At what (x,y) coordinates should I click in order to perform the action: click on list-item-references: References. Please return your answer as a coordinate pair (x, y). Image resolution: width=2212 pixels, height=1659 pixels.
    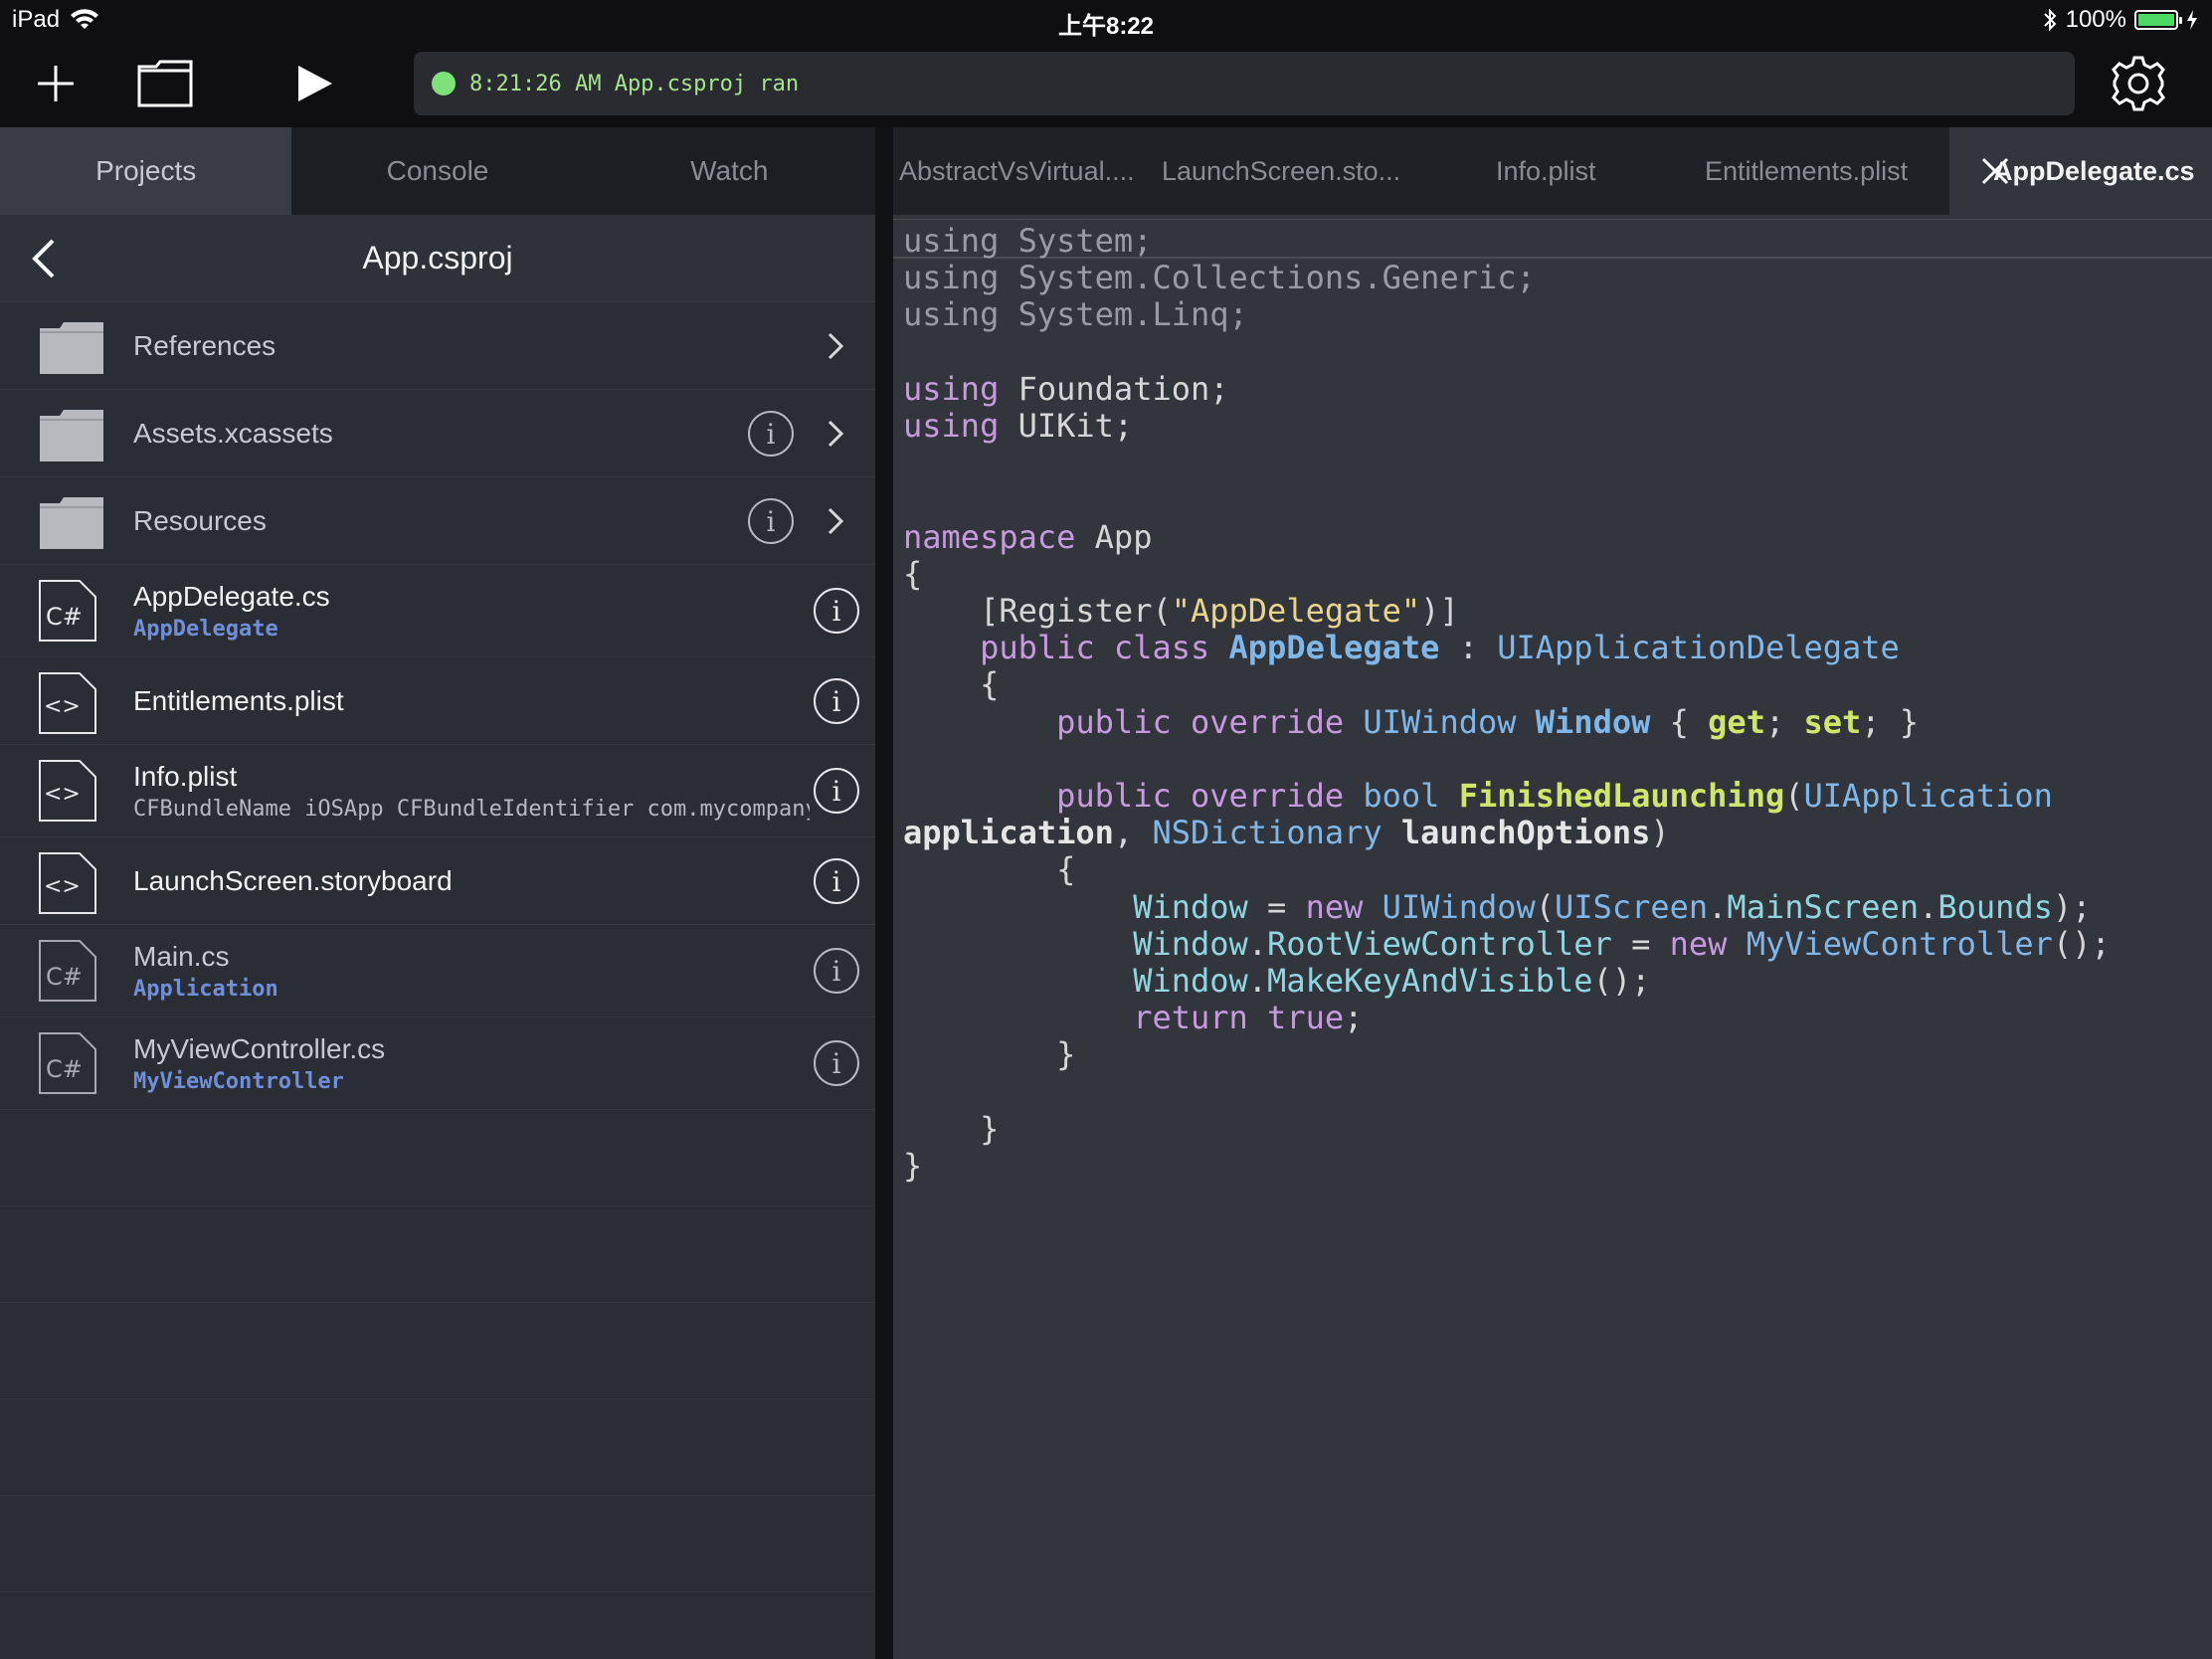
    Looking at the image, I should click on (437, 346).